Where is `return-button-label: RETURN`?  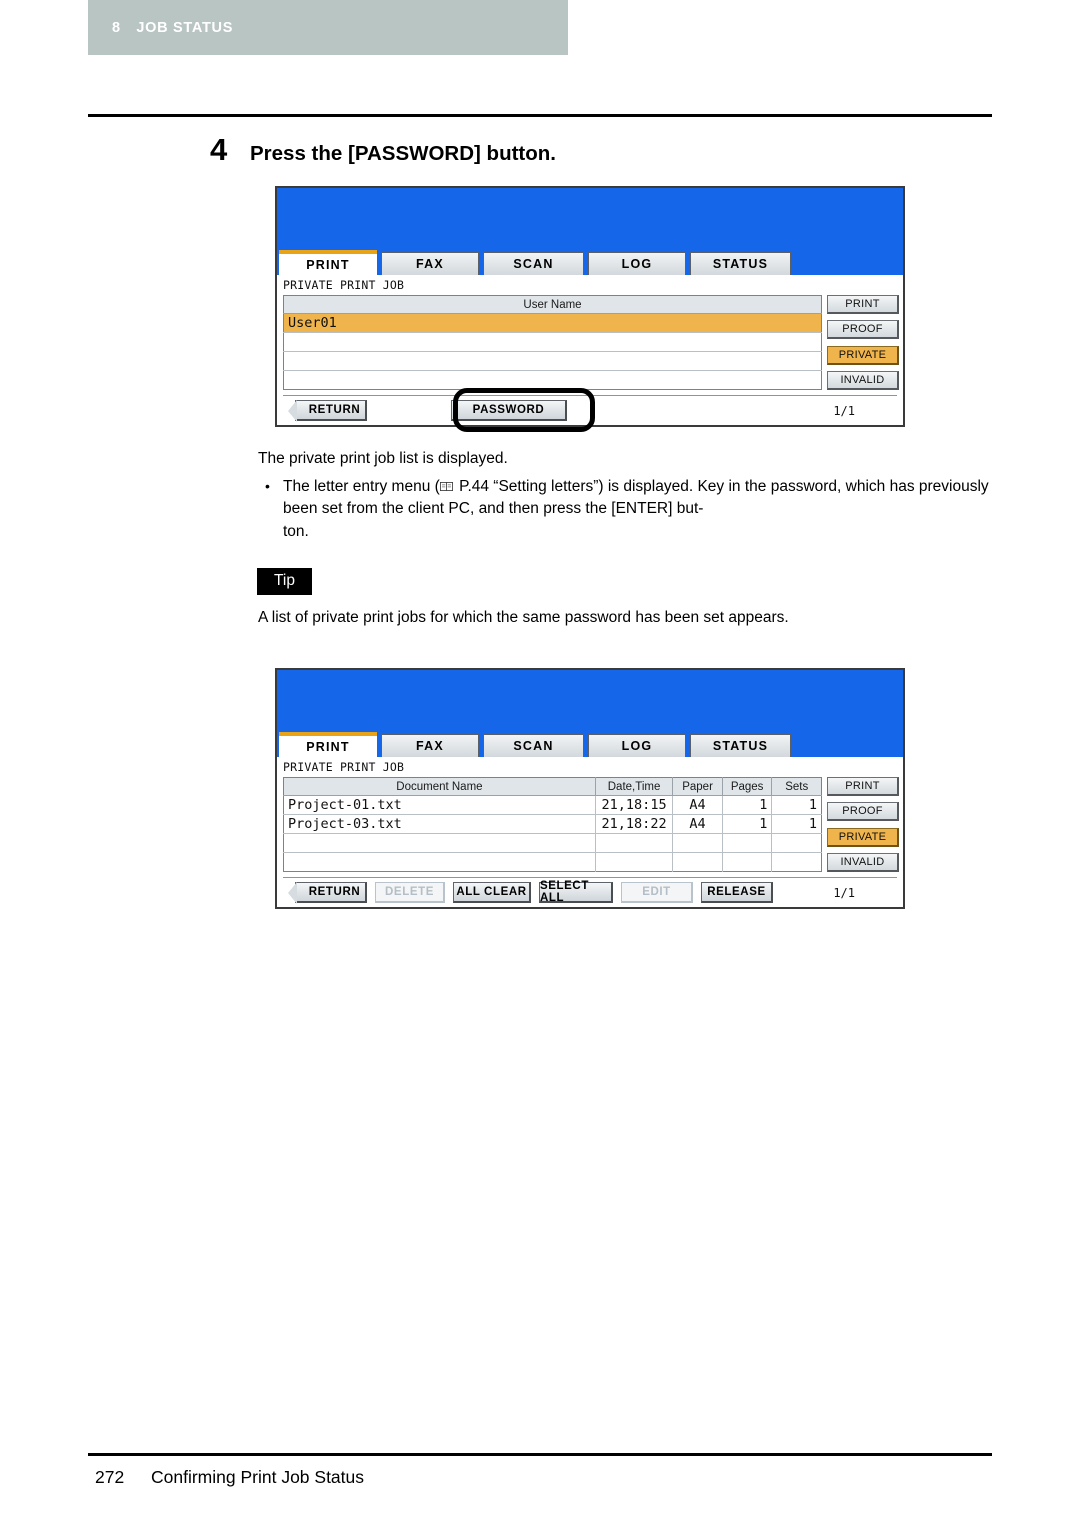
return-button-label: RETURN is located at coordinates (334, 892).